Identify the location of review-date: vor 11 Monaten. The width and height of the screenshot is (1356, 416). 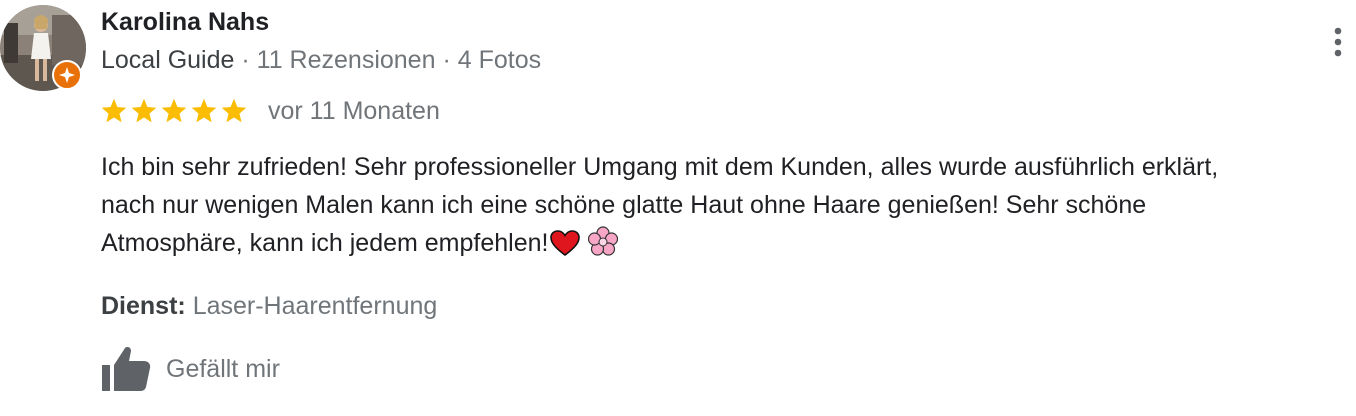
(354, 111).